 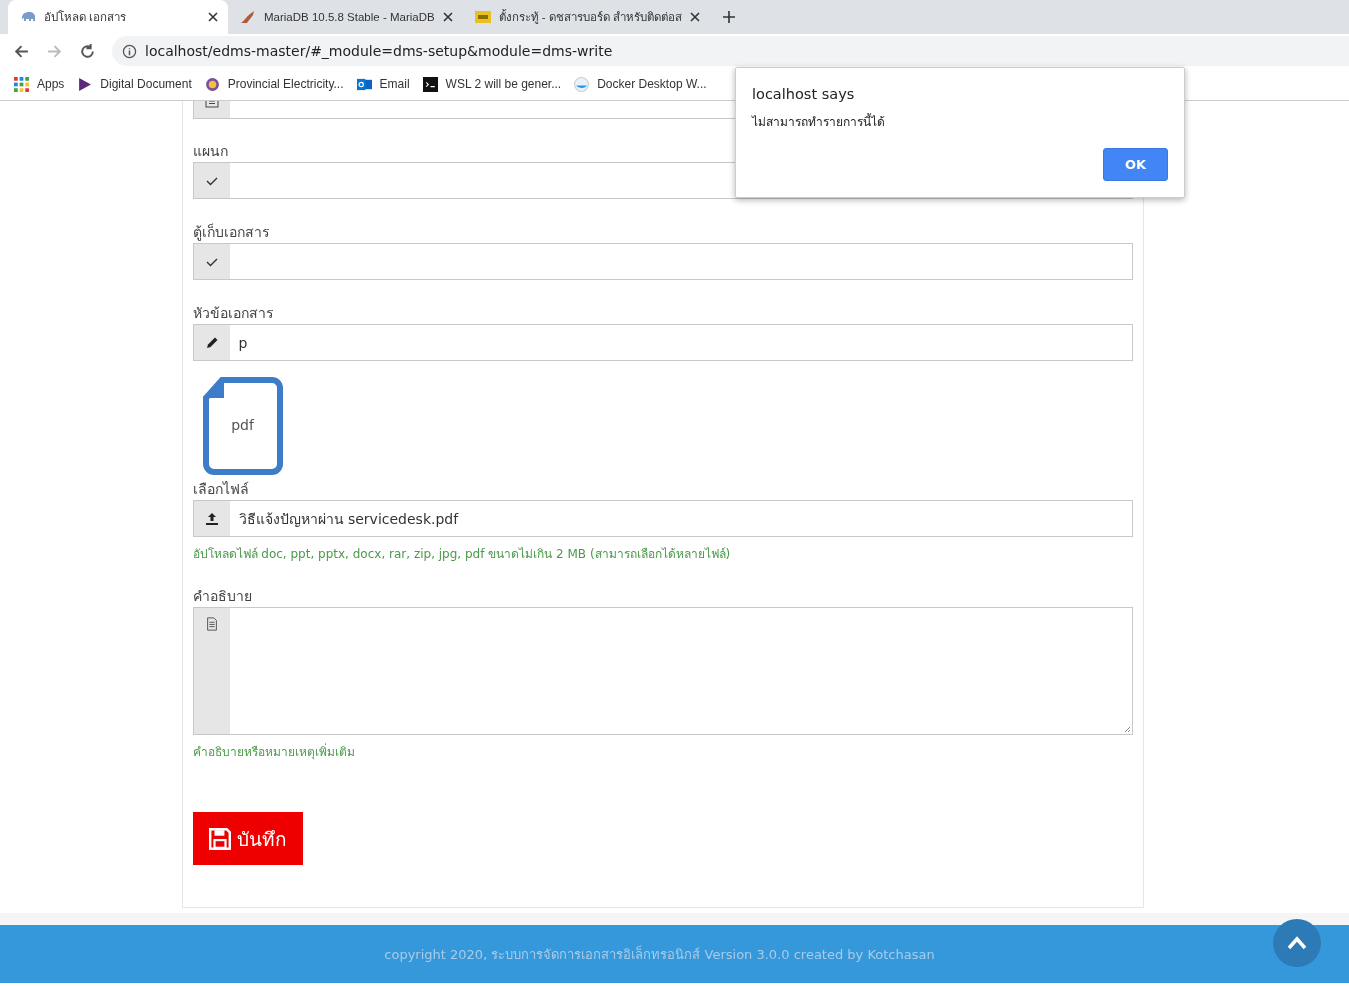 I want to click on terminal-icon, so click(x=430, y=84).